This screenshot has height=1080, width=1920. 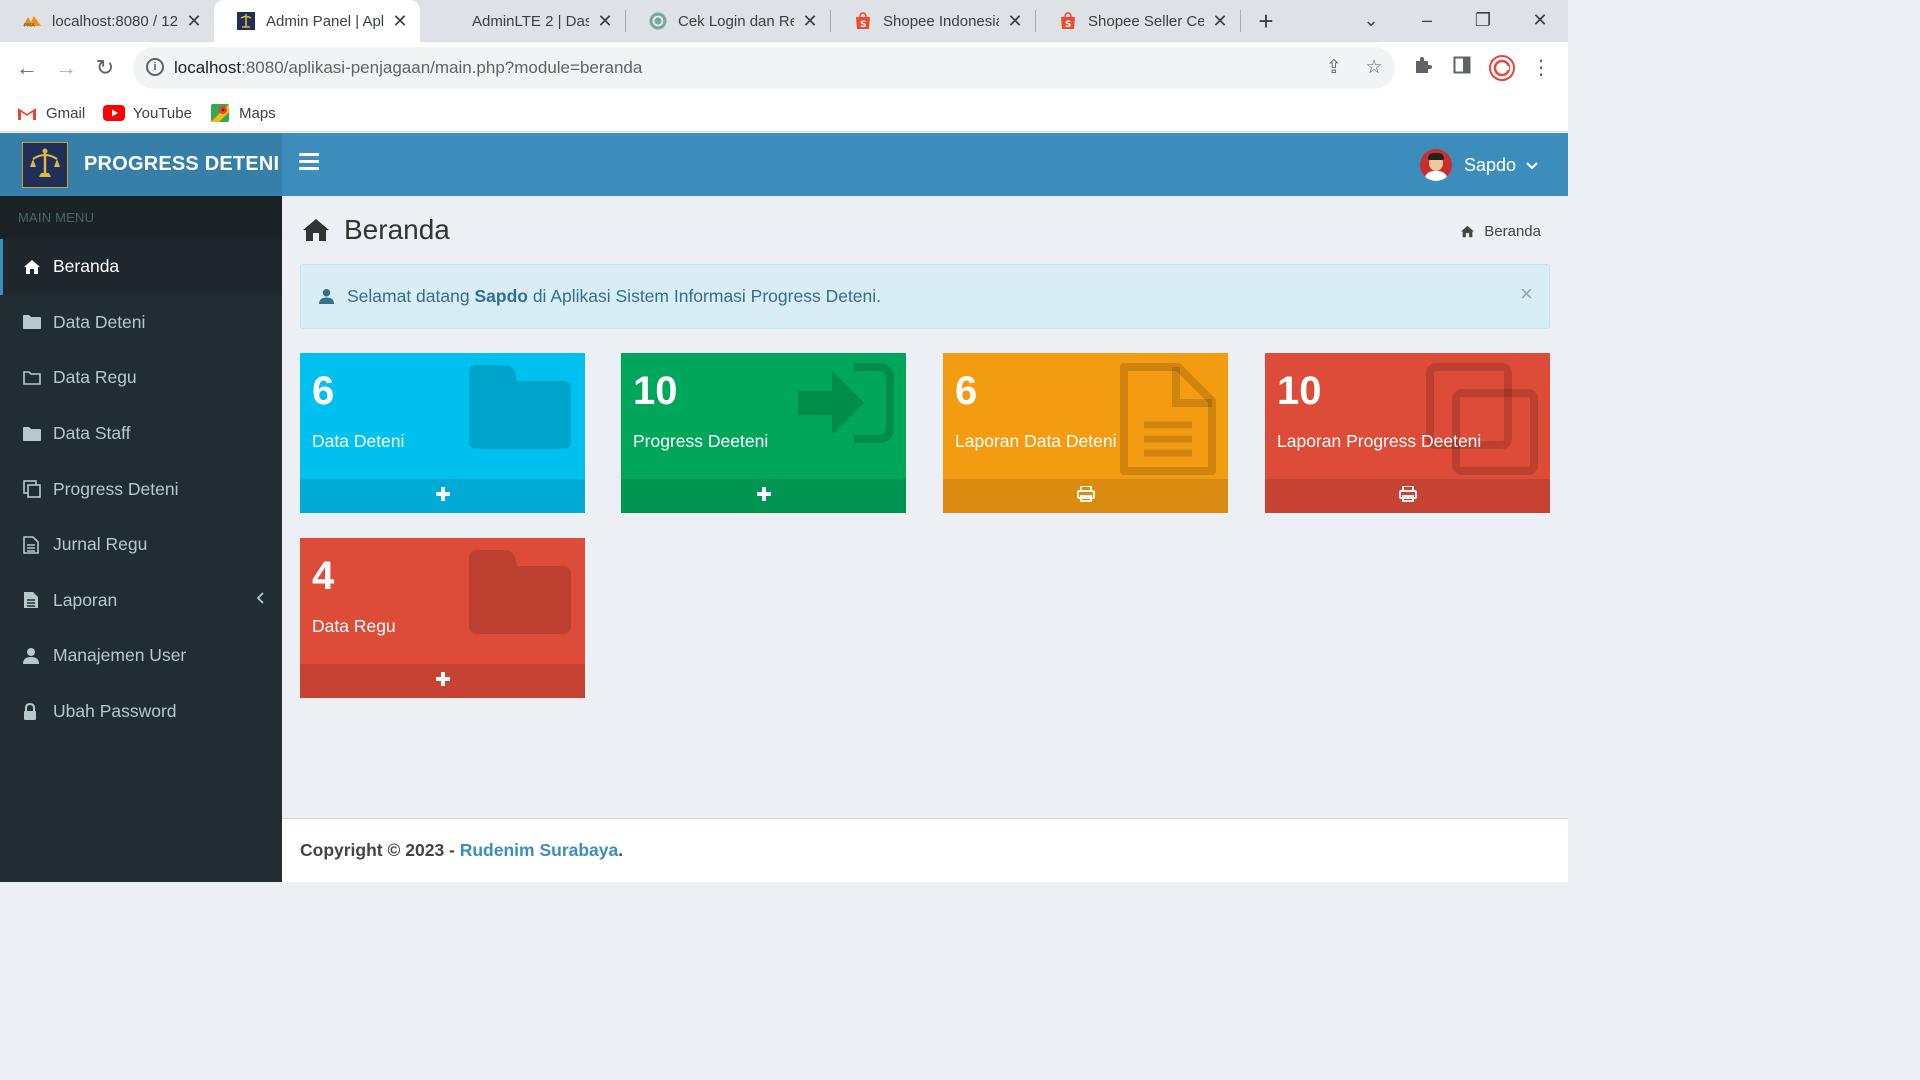 I want to click on sidebar-item-label: Progress Deteni, so click(x=116, y=488).